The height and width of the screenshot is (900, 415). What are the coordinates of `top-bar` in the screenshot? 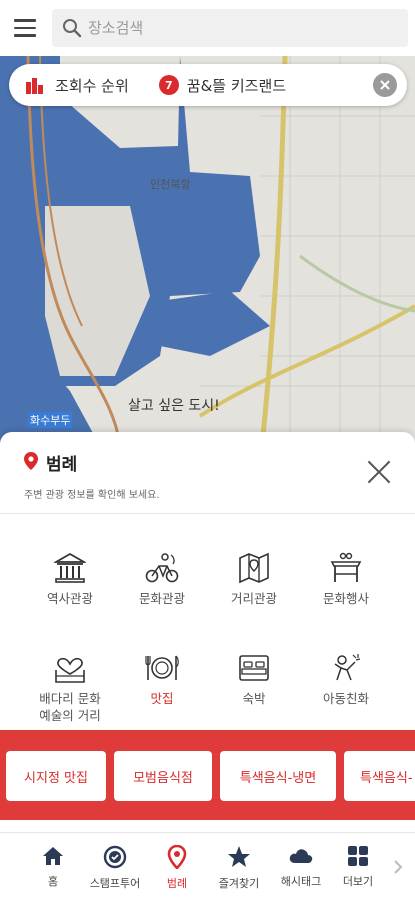 It's located at (207, 28).